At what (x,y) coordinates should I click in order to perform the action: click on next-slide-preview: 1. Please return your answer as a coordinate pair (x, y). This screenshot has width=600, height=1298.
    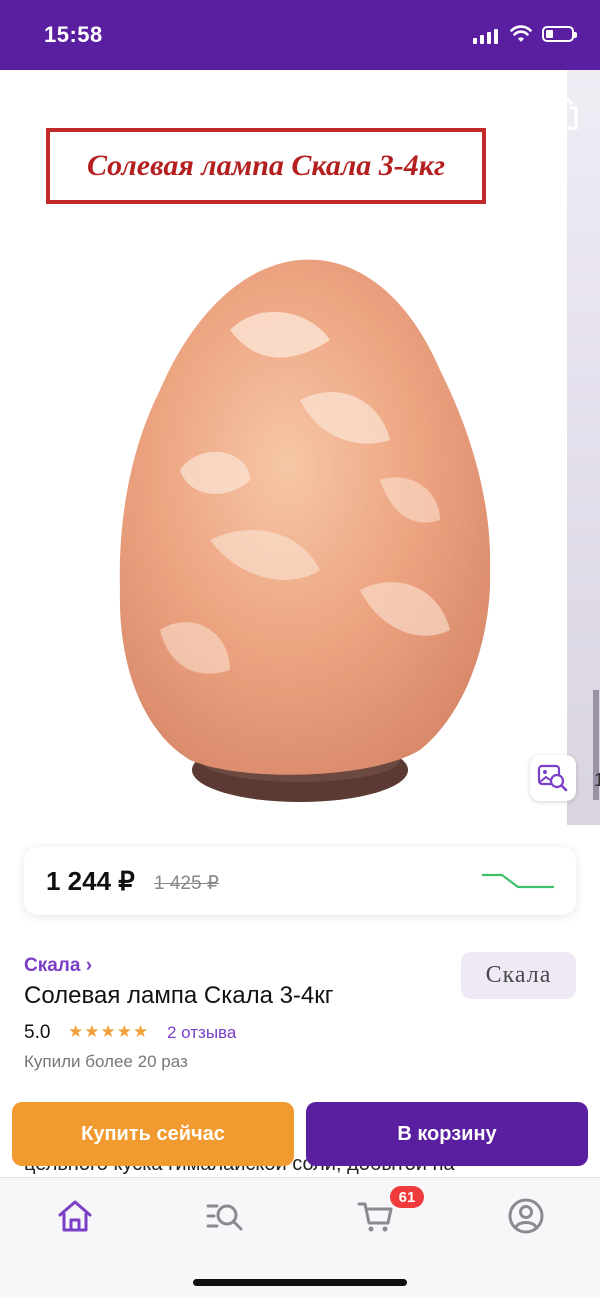
    Looking at the image, I should click on (583, 447).